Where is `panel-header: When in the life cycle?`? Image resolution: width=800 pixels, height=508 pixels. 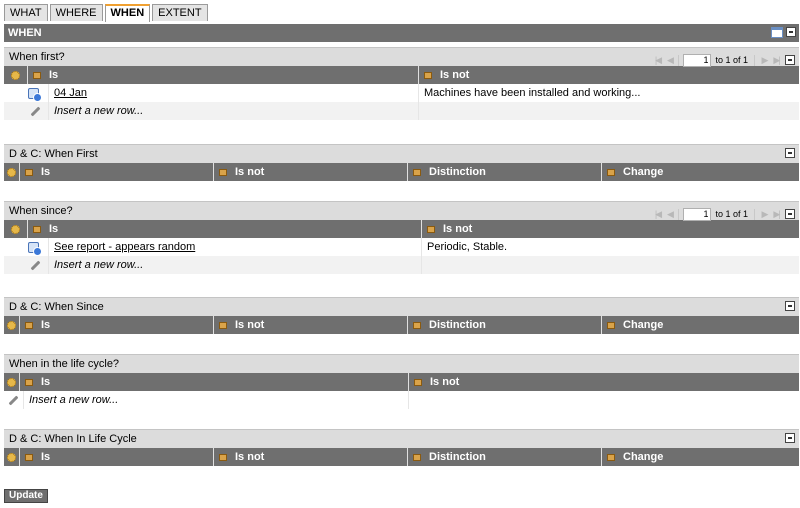 panel-header: When in the life cycle? is located at coordinates (401, 363).